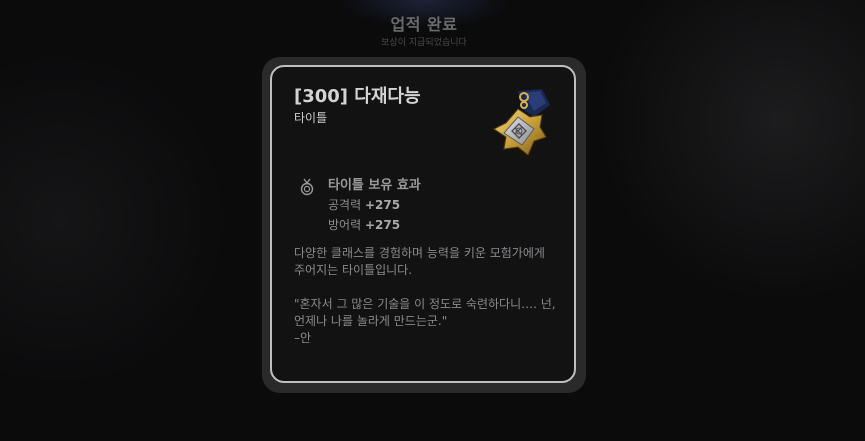  I want to click on quote-author: –안, so click(303, 338).